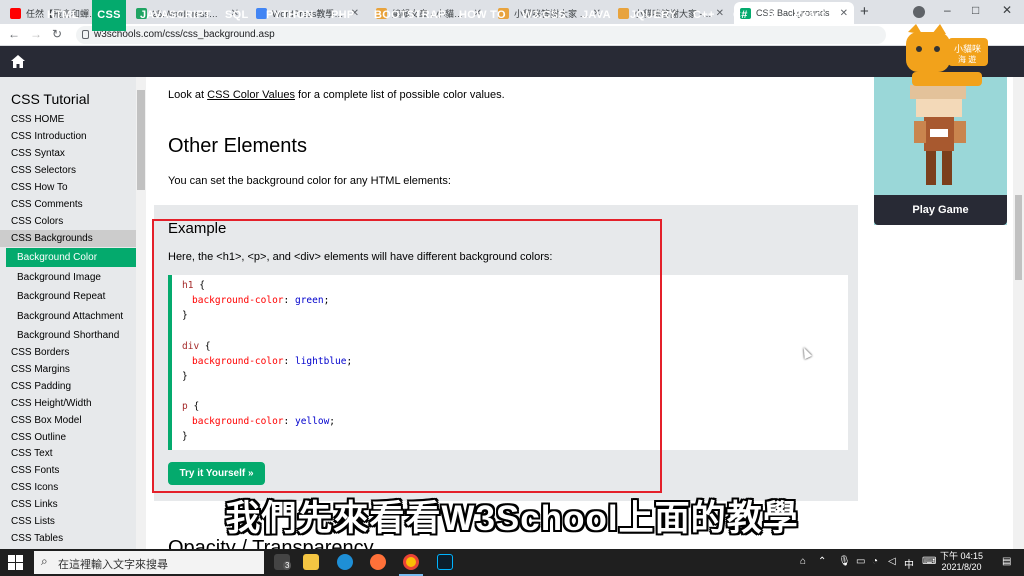  Describe the element at coordinates (962, 556) in the screenshot. I see `clock-time: 下午 04:15` at that location.